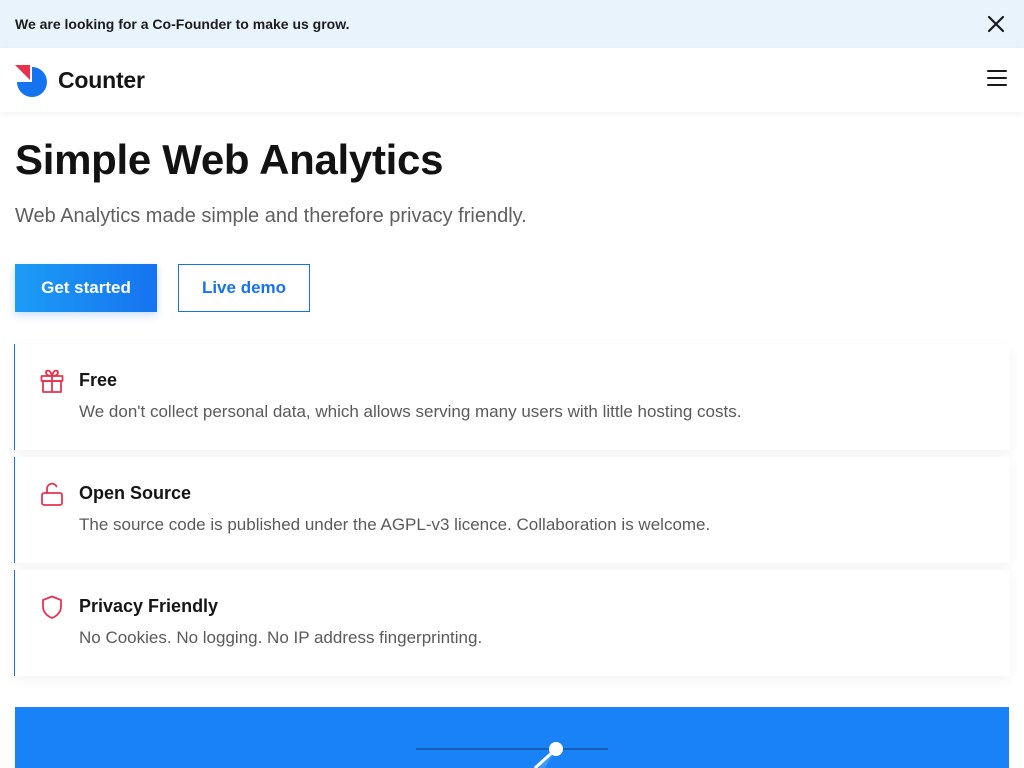 This screenshot has width=1024, height=768. Describe the element at coordinates (52, 494) in the screenshot. I see `unlock-icon` at that location.